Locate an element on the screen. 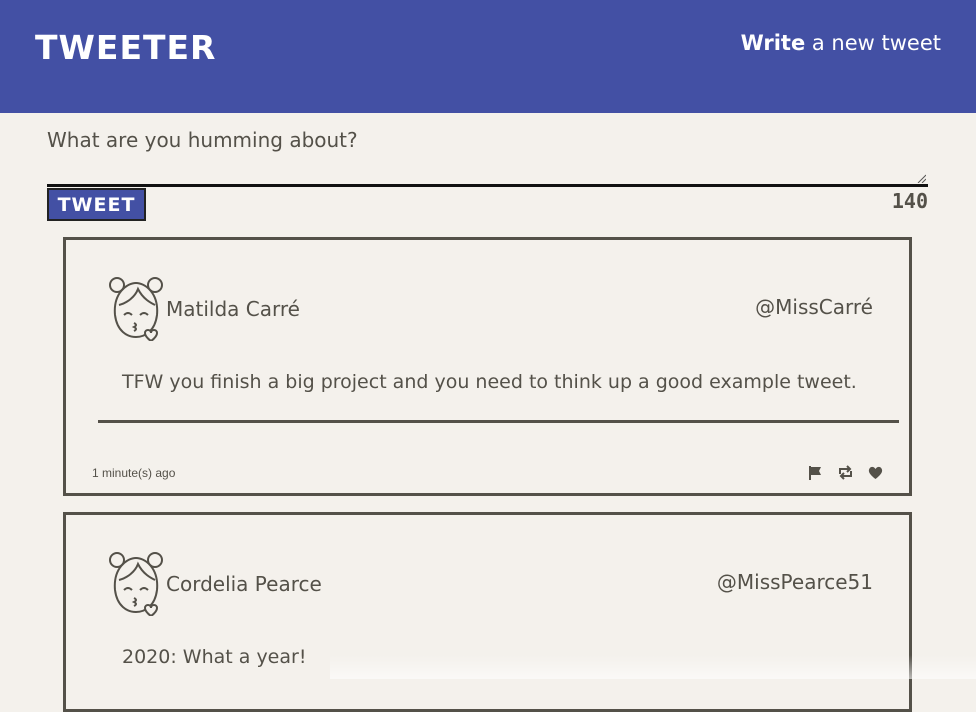  write-new-tweet-link: Write a new tweet is located at coordinates (841, 43).